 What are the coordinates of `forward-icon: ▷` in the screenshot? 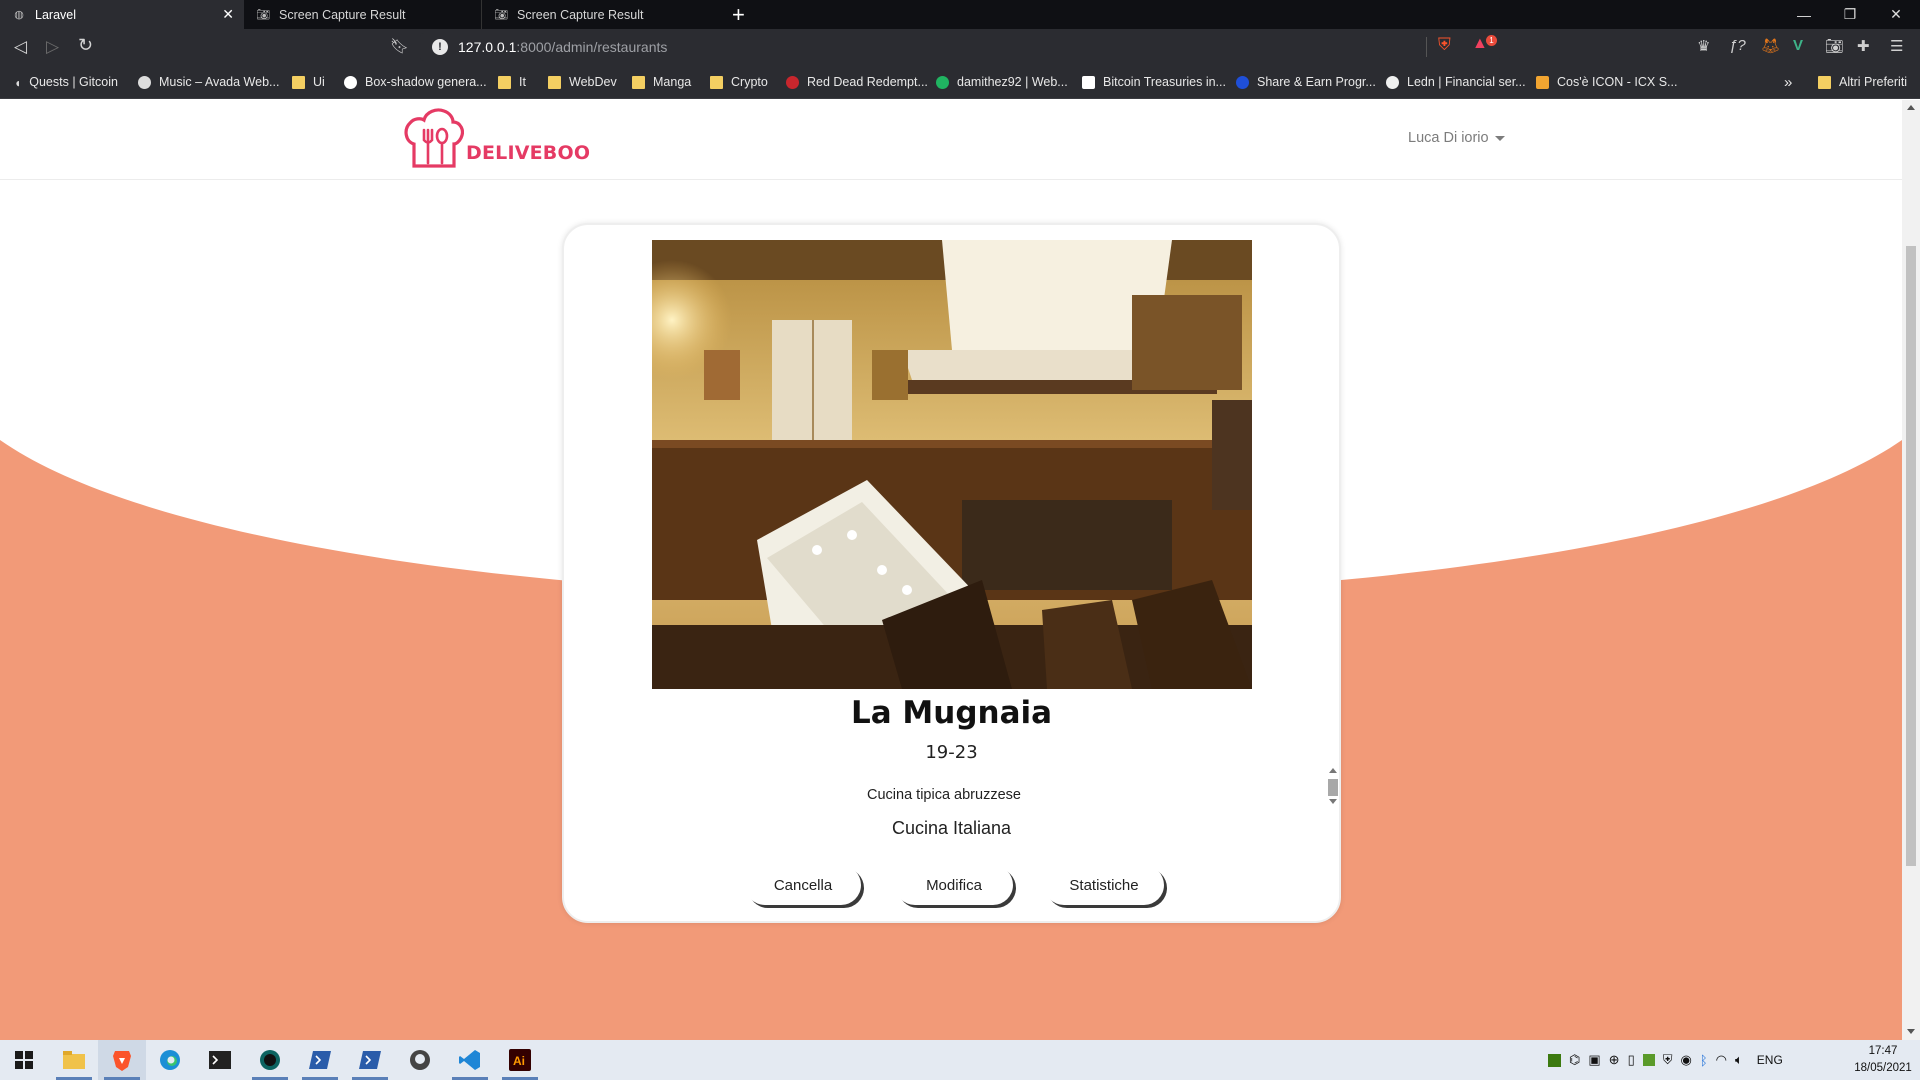 It's located at (52, 47).